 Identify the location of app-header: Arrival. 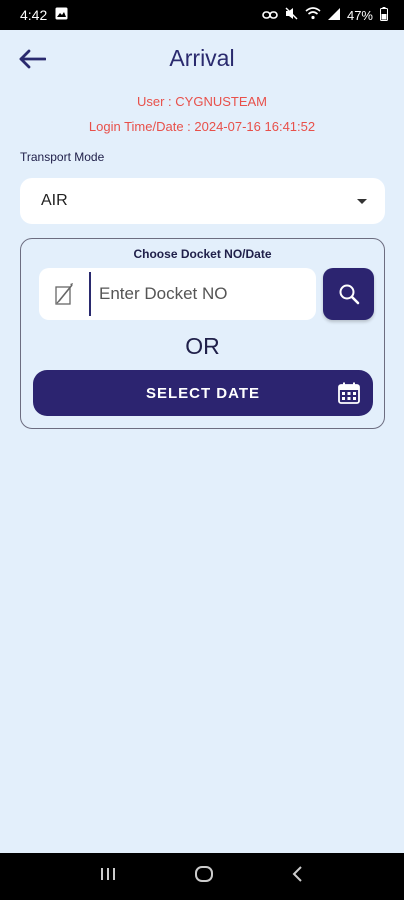
(202, 60).